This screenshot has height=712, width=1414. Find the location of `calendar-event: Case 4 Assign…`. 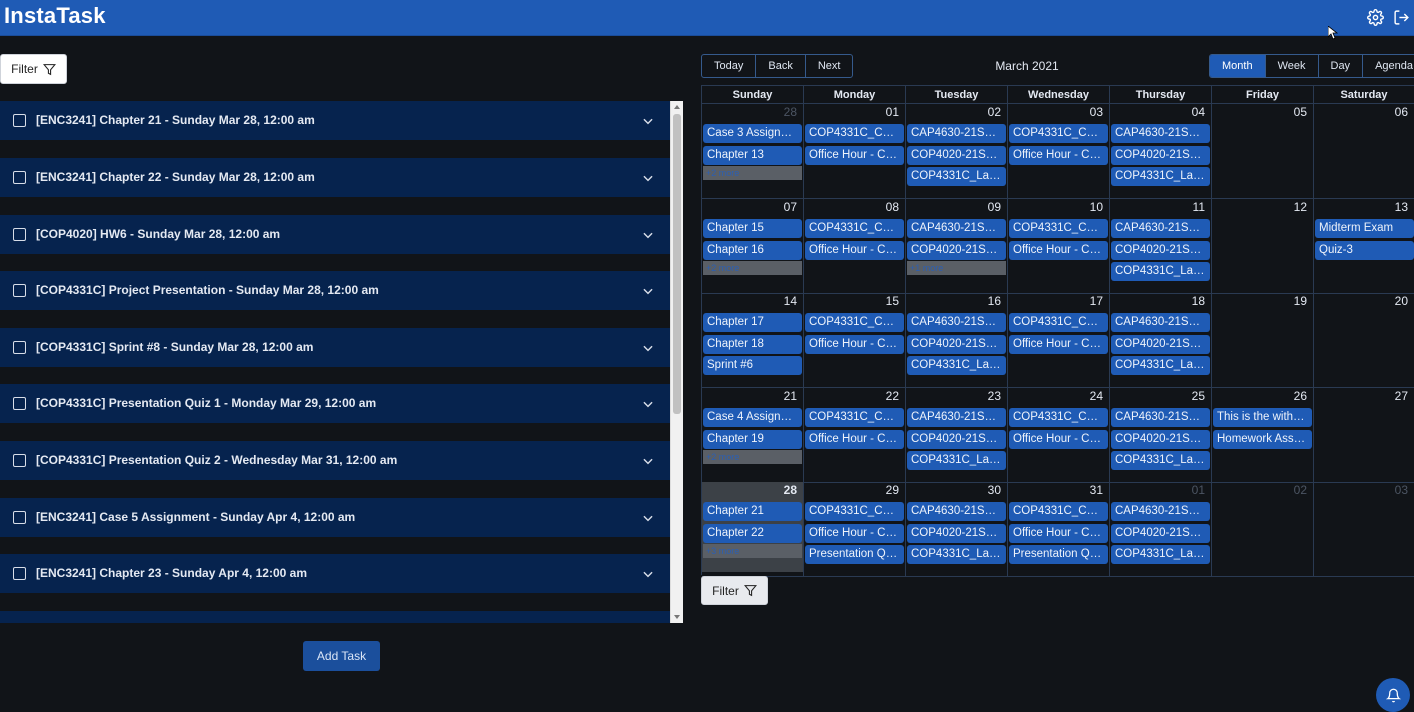

calendar-event: Case 4 Assign… is located at coordinates (752, 417).